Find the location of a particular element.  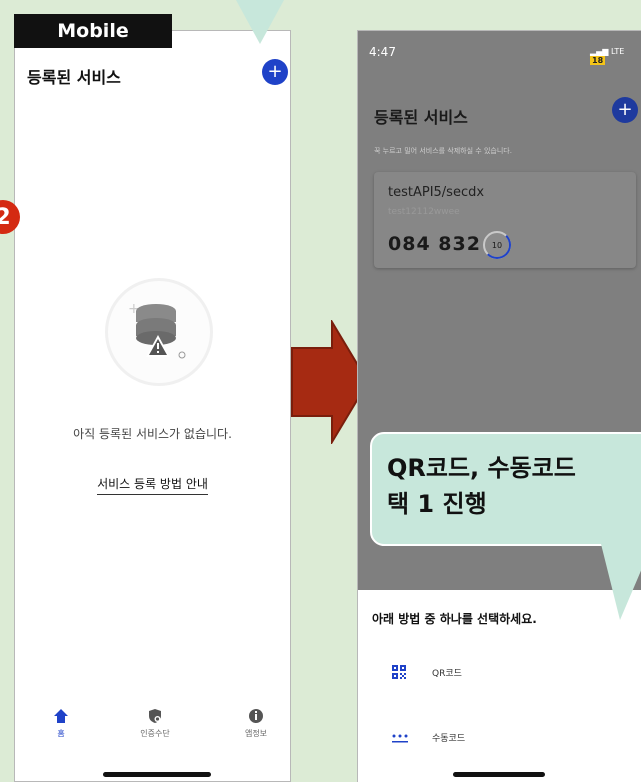

shield-icon is located at coordinates (155, 716).